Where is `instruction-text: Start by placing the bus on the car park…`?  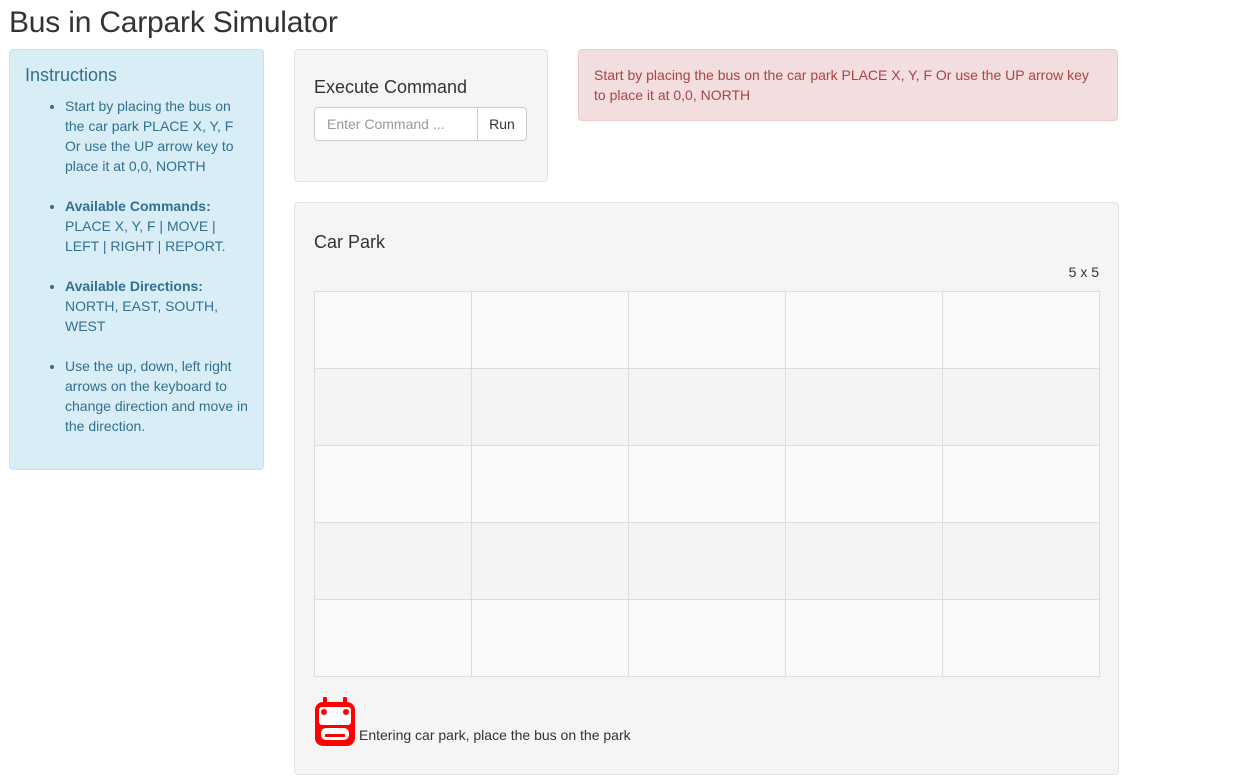
instruction-text: Start by placing the bus on the car park… is located at coordinates (149, 136).